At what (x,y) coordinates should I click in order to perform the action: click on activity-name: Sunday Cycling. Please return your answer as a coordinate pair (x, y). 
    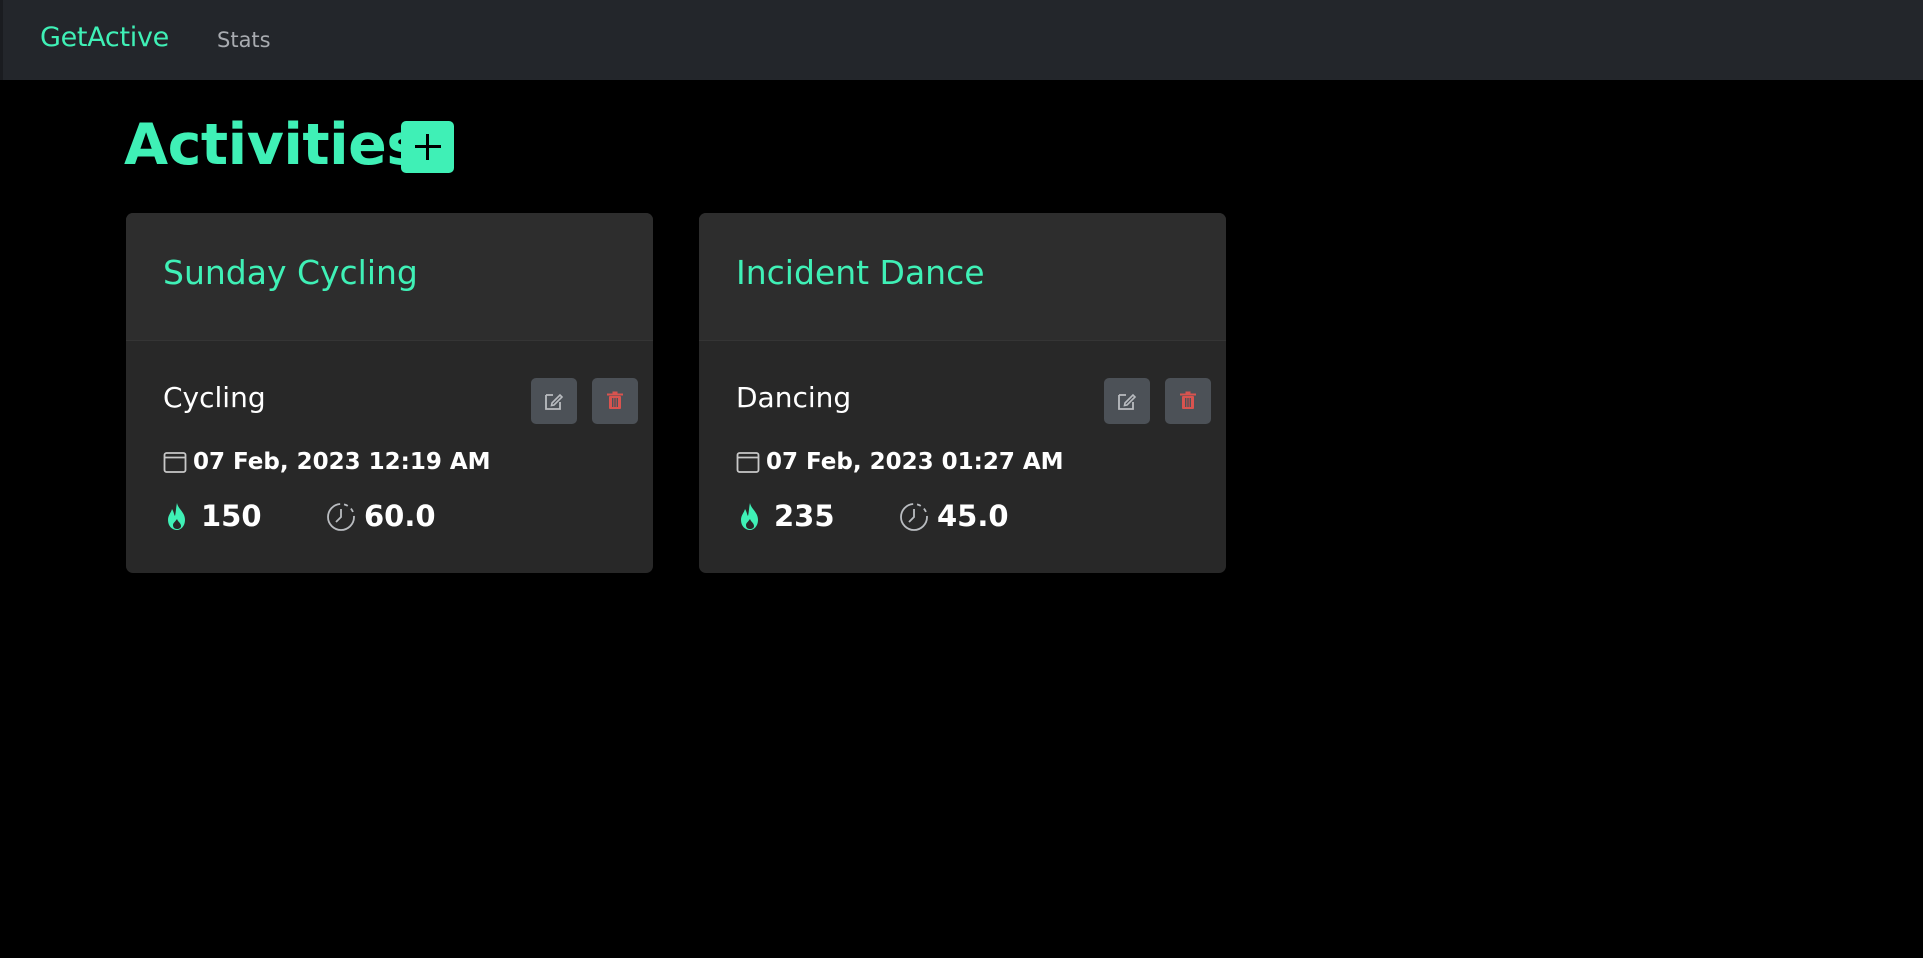
    Looking at the image, I should click on (290, 272).